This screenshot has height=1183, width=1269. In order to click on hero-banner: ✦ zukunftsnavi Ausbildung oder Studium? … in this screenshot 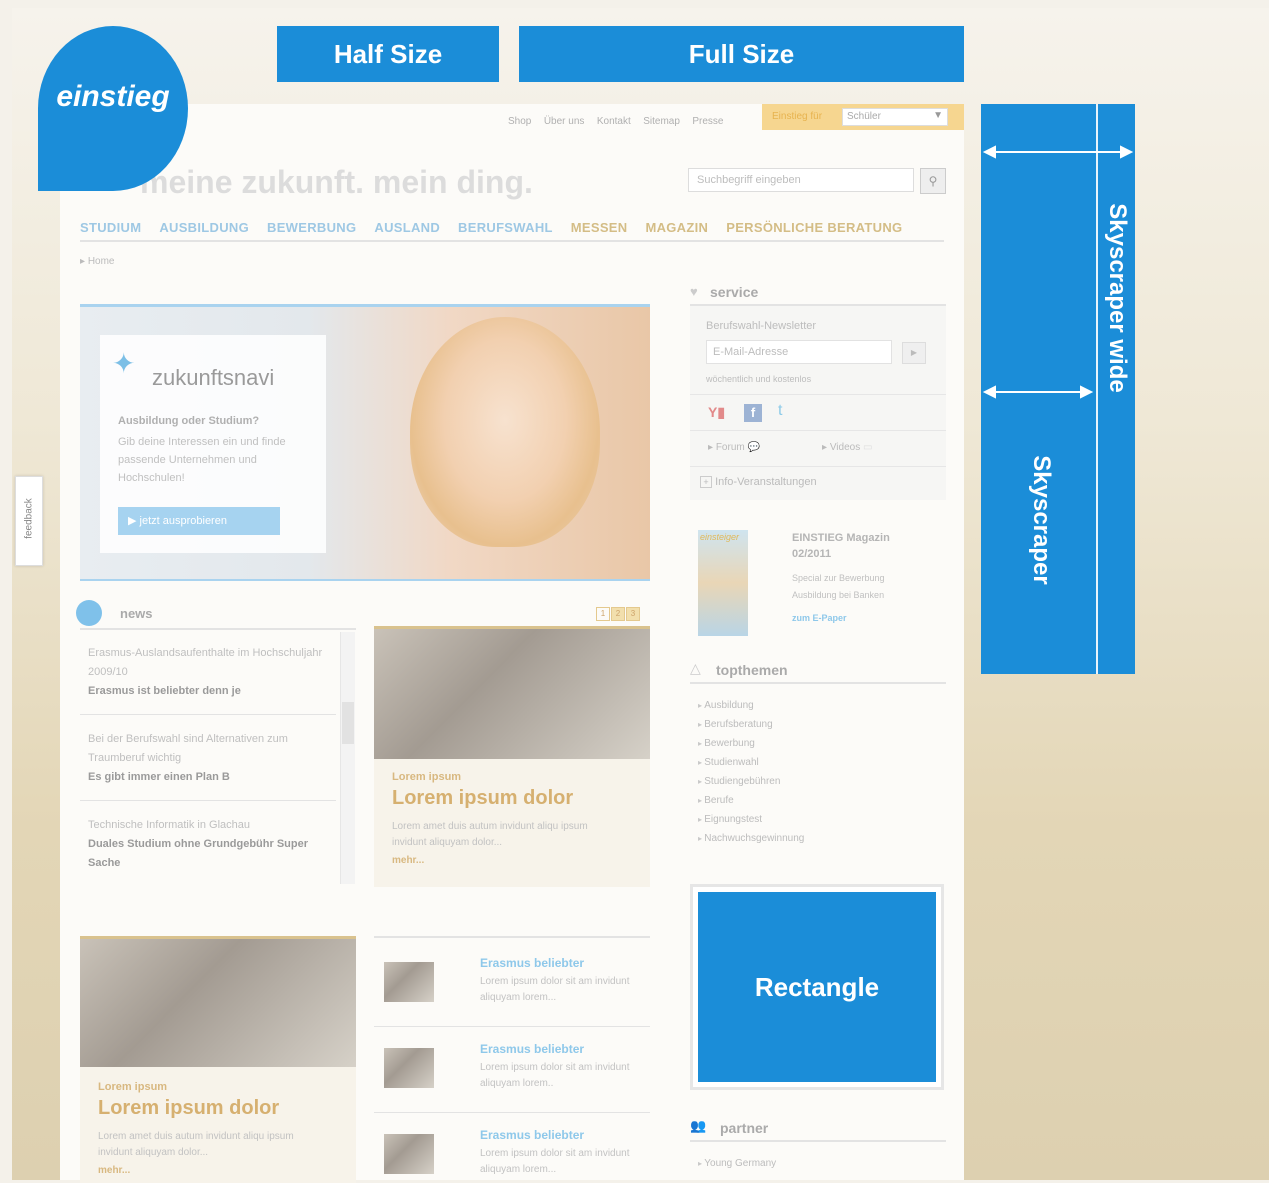, I will do `click(365, 442)`.